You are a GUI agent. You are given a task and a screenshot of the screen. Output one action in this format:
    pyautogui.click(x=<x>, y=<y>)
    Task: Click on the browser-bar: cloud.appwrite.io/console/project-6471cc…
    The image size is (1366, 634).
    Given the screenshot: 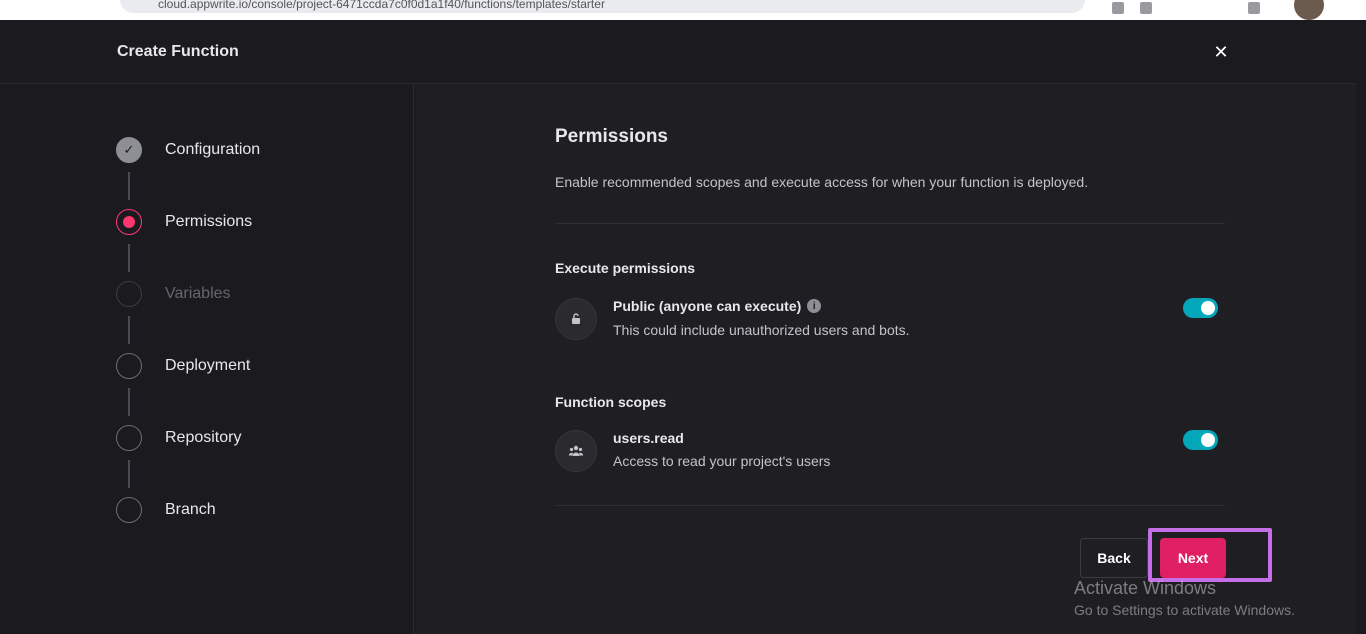 What is the action you would take?
    pyautogui.click(x=683, y=10)
    